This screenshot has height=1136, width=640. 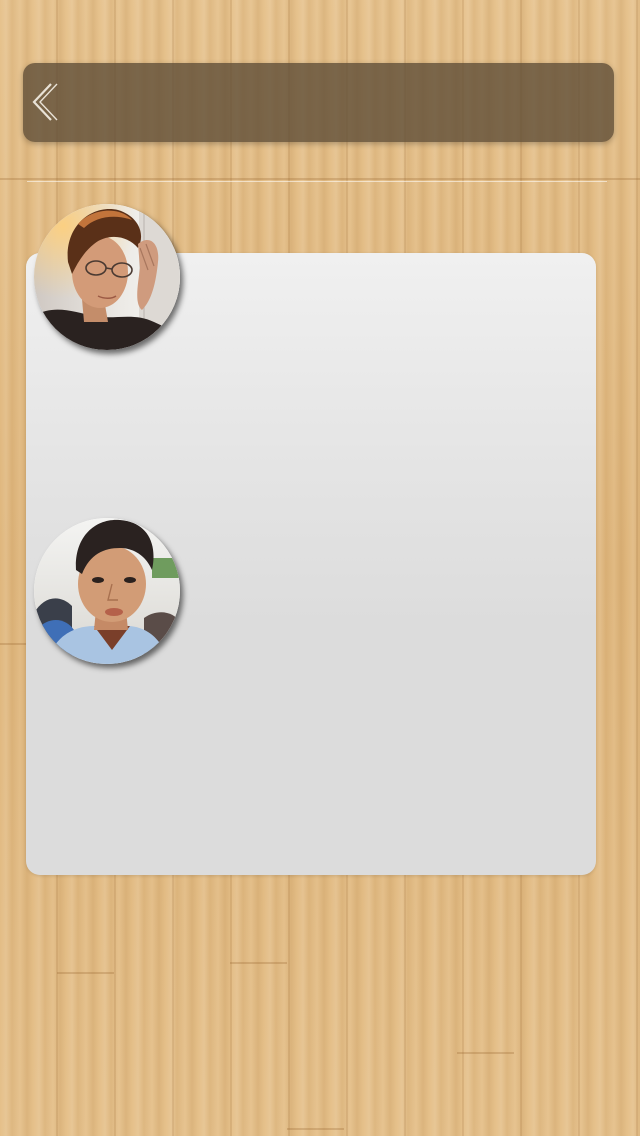 What do you see at coordinates (45, 102) in the screenshot?
I see `chevron-left-icon` at bounding box center [45, 102].